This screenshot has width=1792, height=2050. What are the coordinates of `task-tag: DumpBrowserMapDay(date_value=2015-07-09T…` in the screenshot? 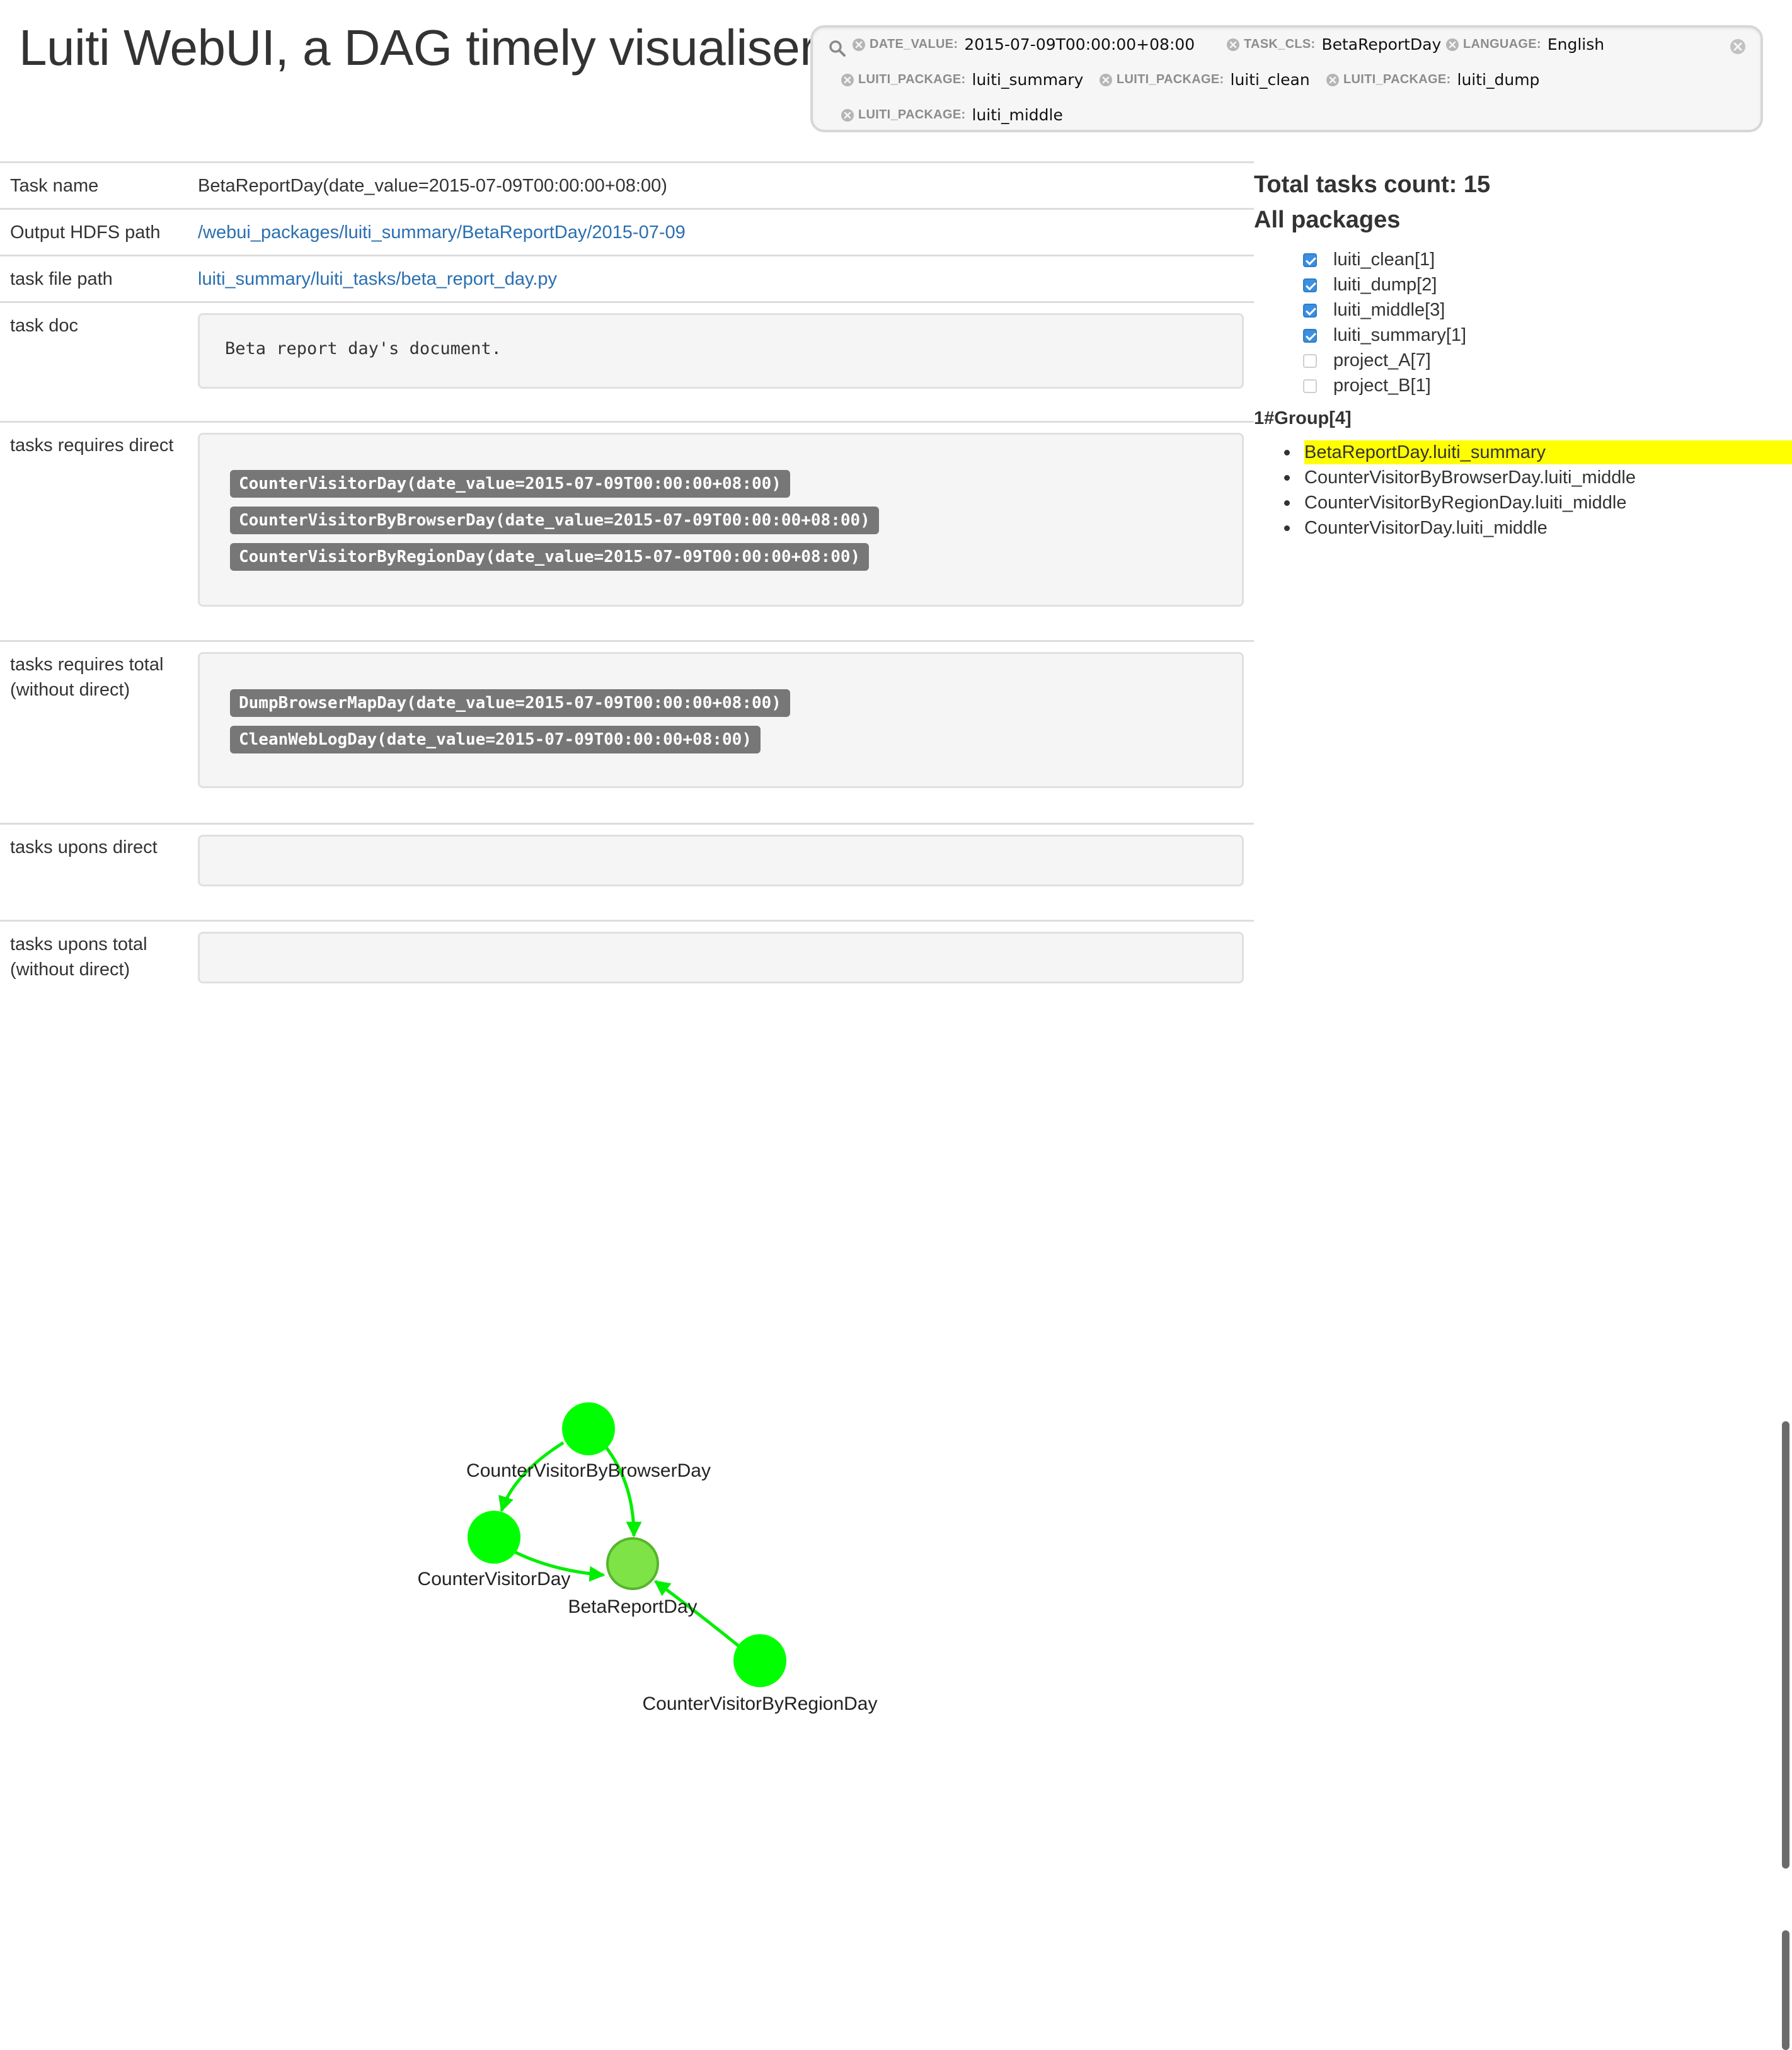 It's located at (510, 703).